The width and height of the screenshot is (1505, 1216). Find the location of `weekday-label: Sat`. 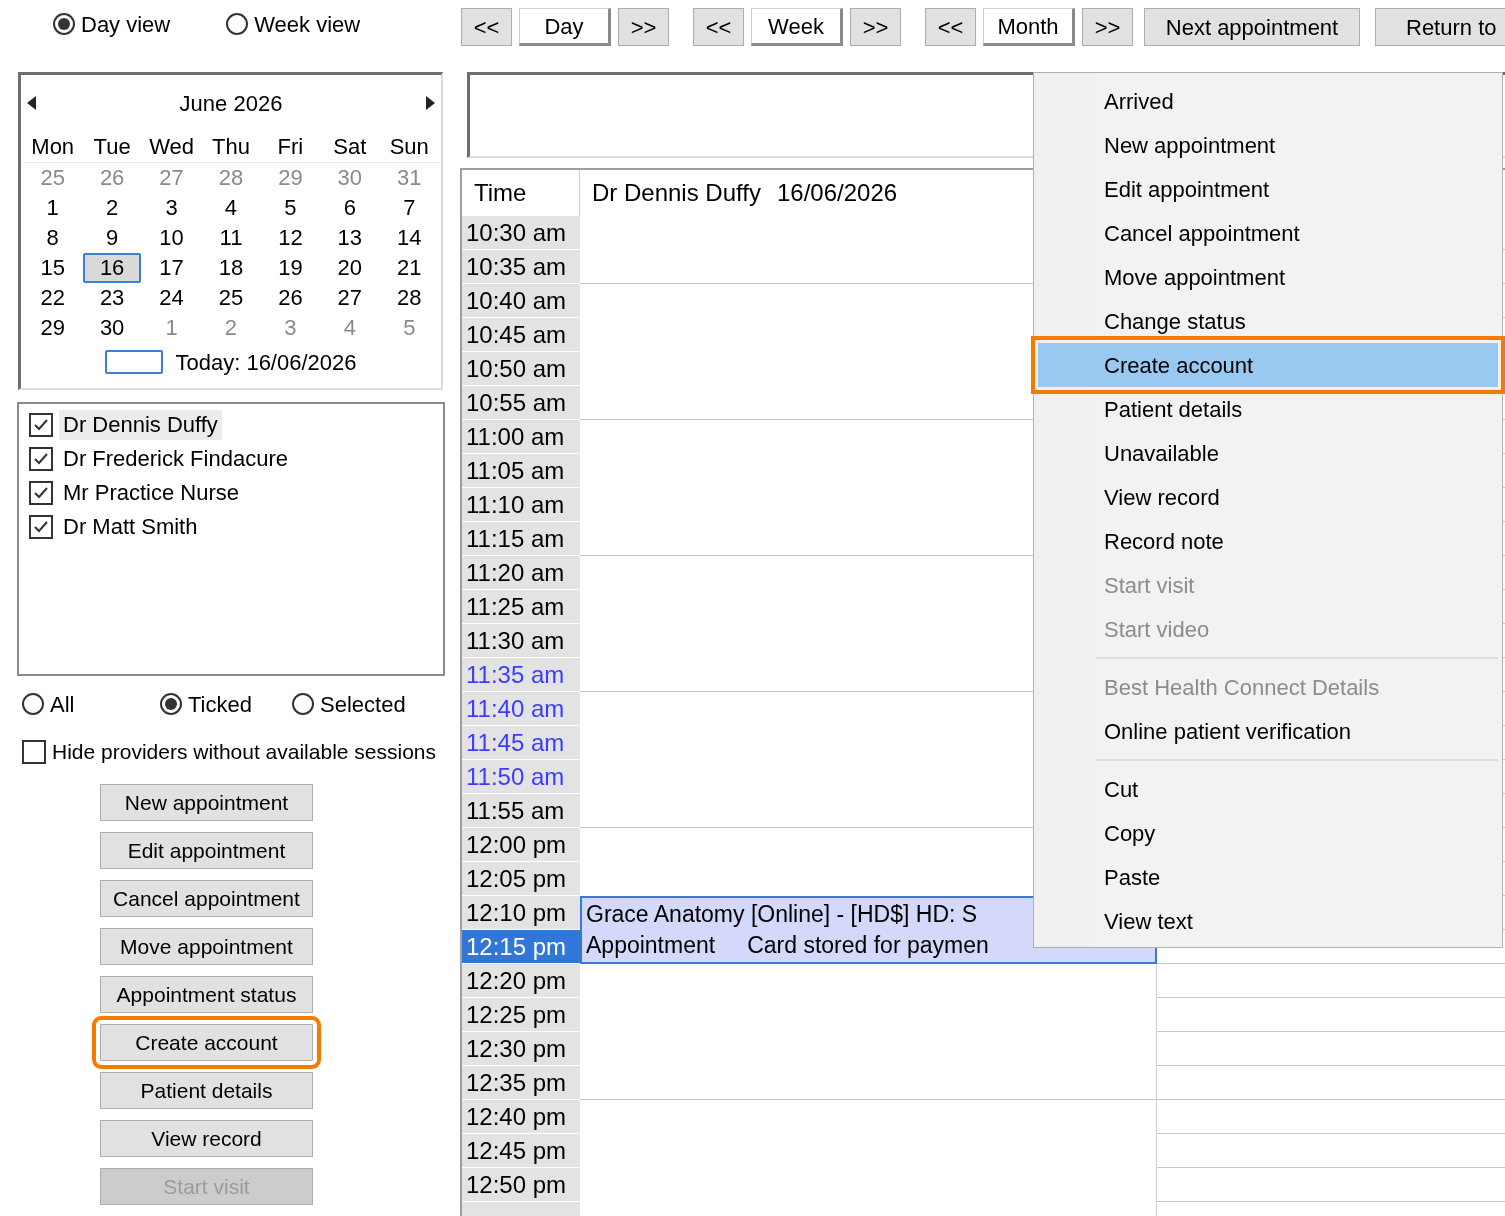

weekday-label: Sat is located at coordinates (350, 147).